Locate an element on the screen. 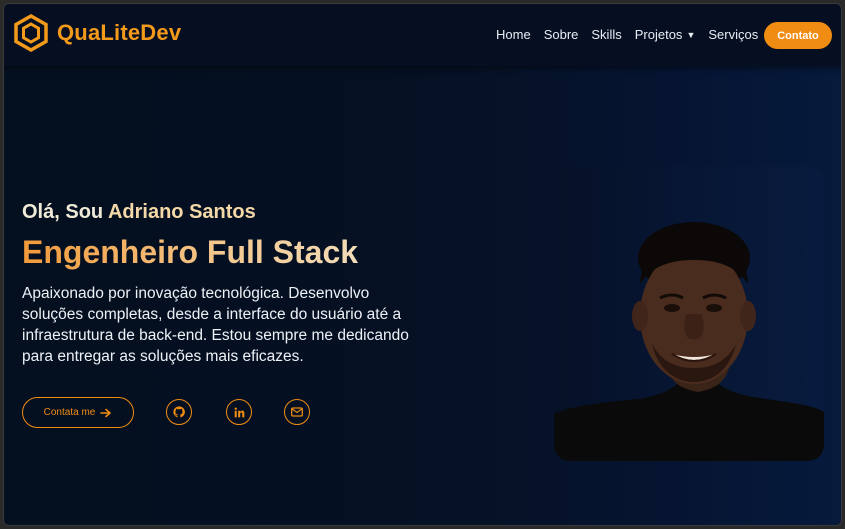  github-icon is located at coordinates (179, 412).